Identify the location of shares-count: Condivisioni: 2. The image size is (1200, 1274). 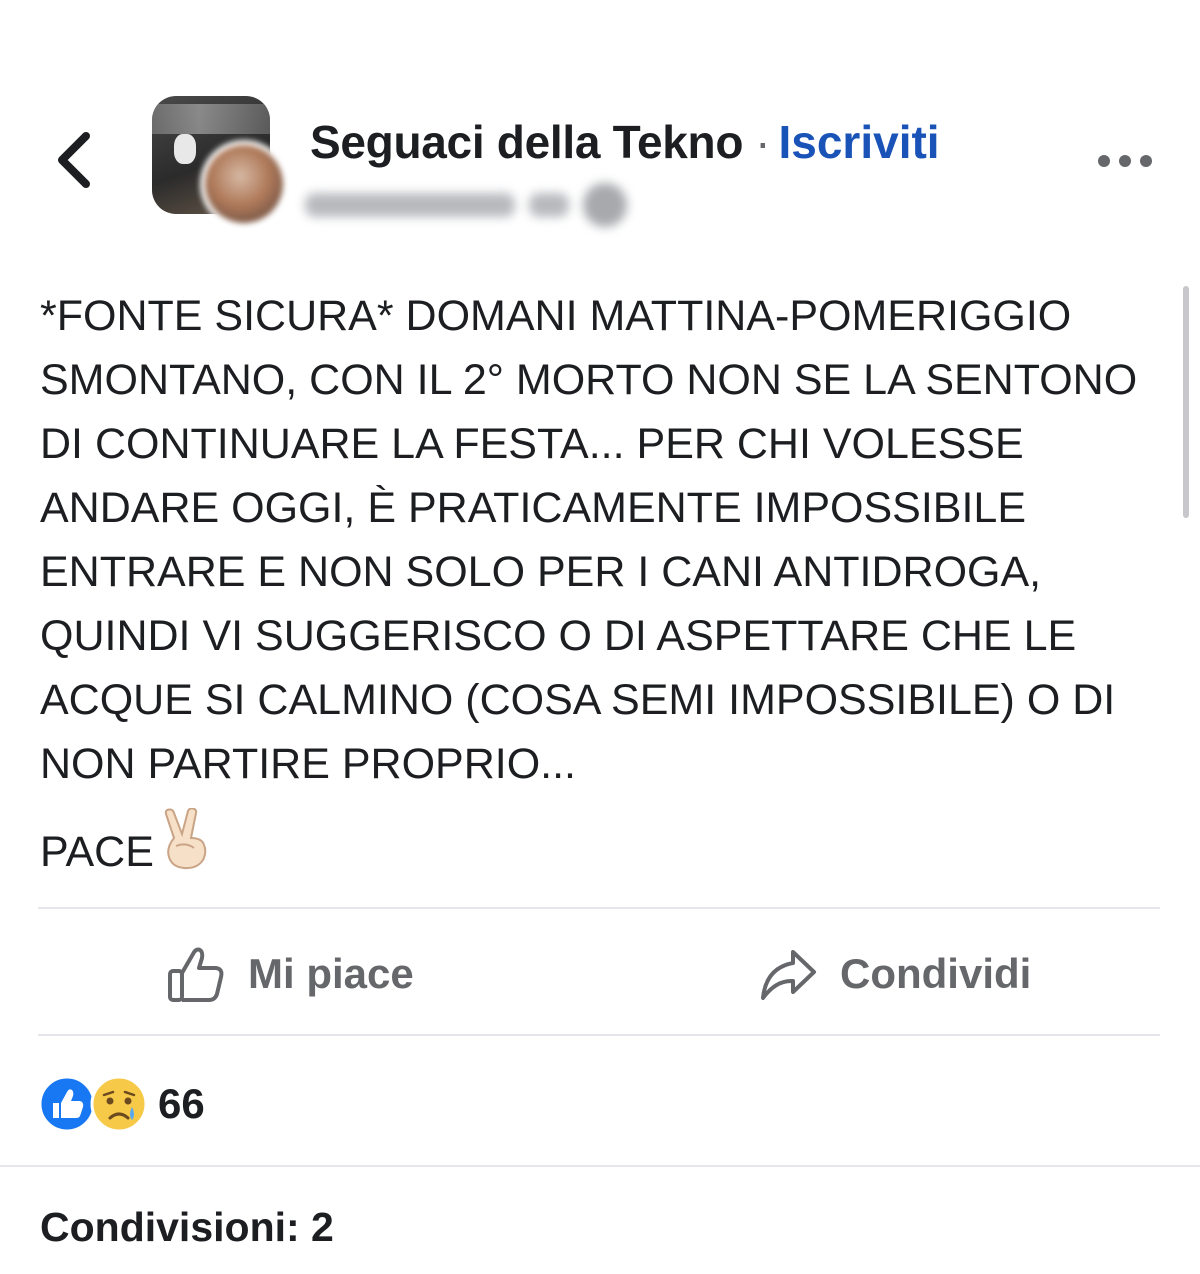
(187, 1227).